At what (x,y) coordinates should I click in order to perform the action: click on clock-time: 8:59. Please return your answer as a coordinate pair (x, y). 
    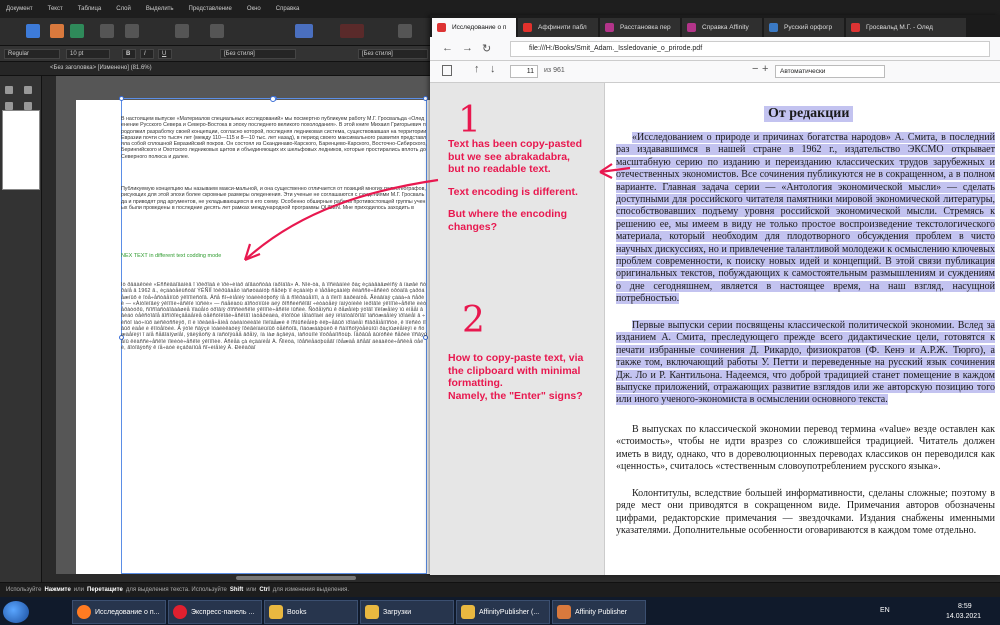
    Looking at the image, I should click on (965, 606).